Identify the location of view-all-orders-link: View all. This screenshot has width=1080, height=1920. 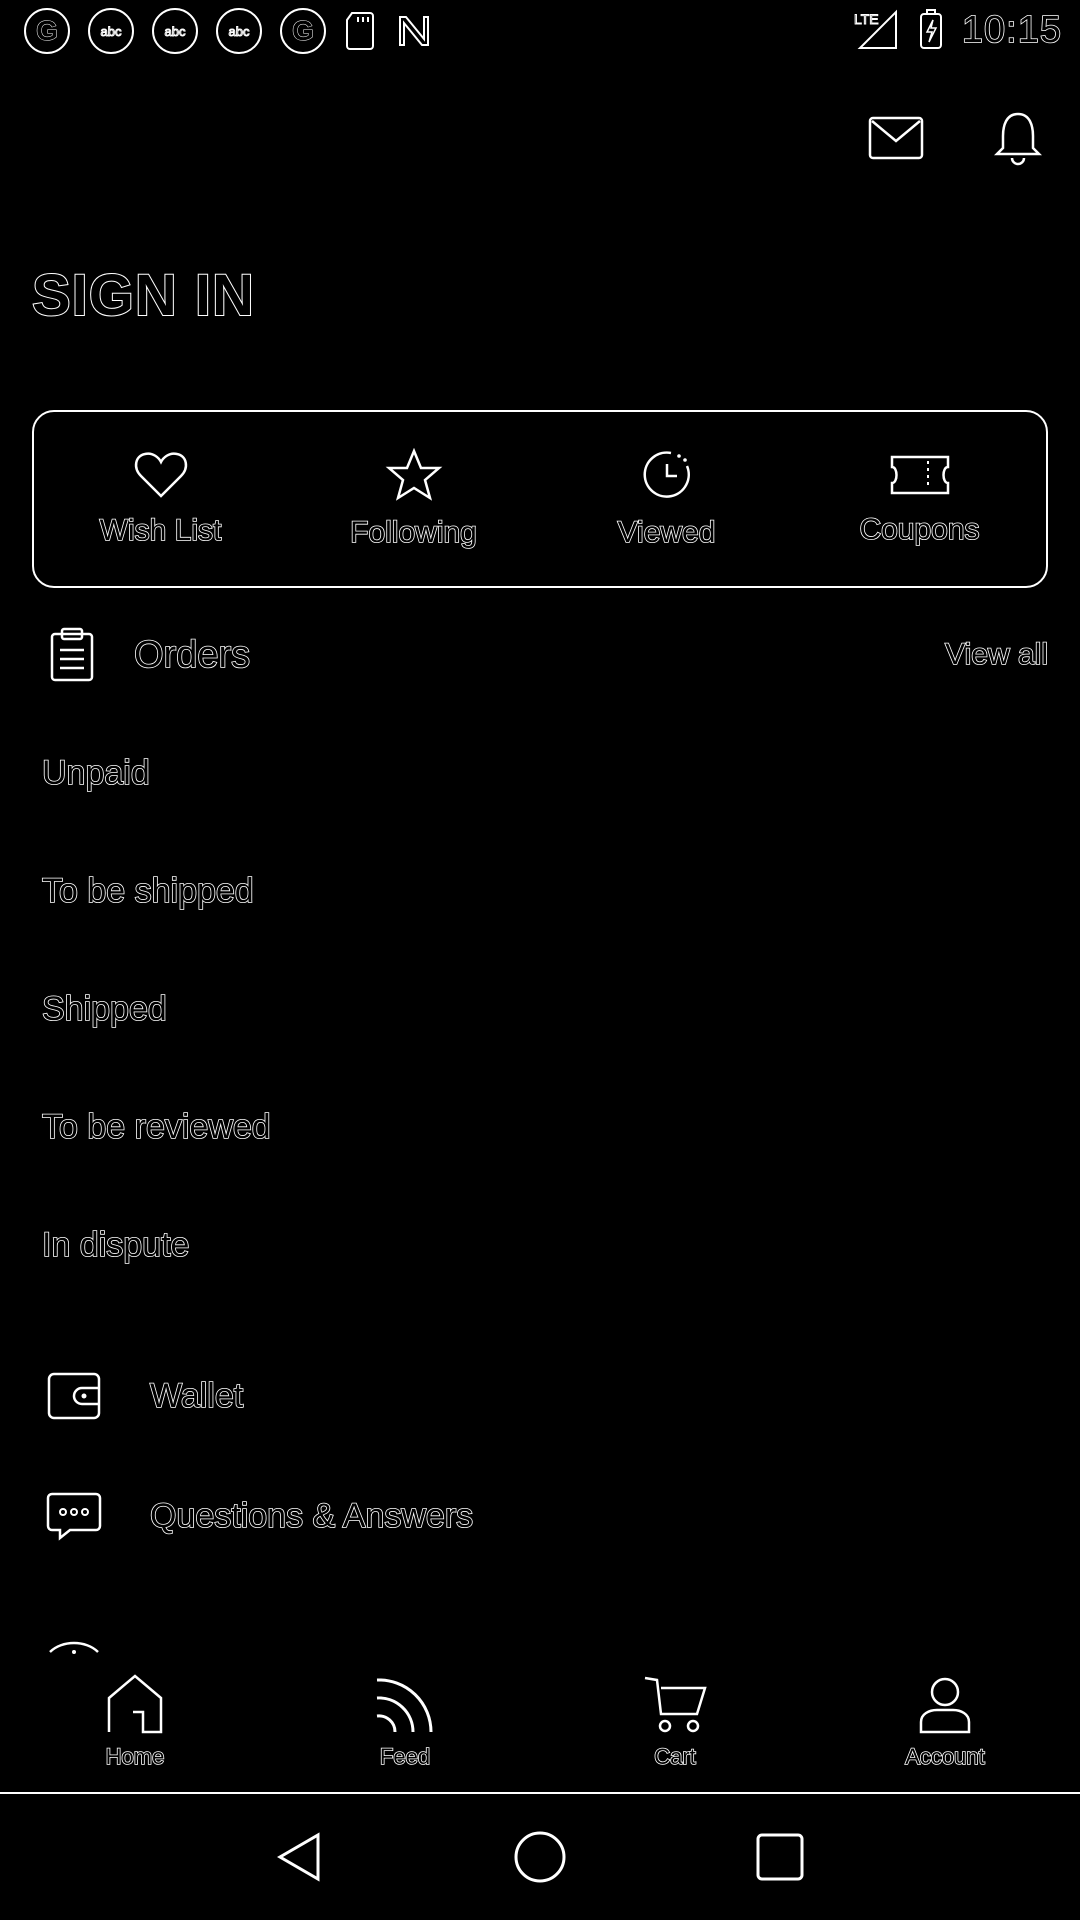
(996, 654).